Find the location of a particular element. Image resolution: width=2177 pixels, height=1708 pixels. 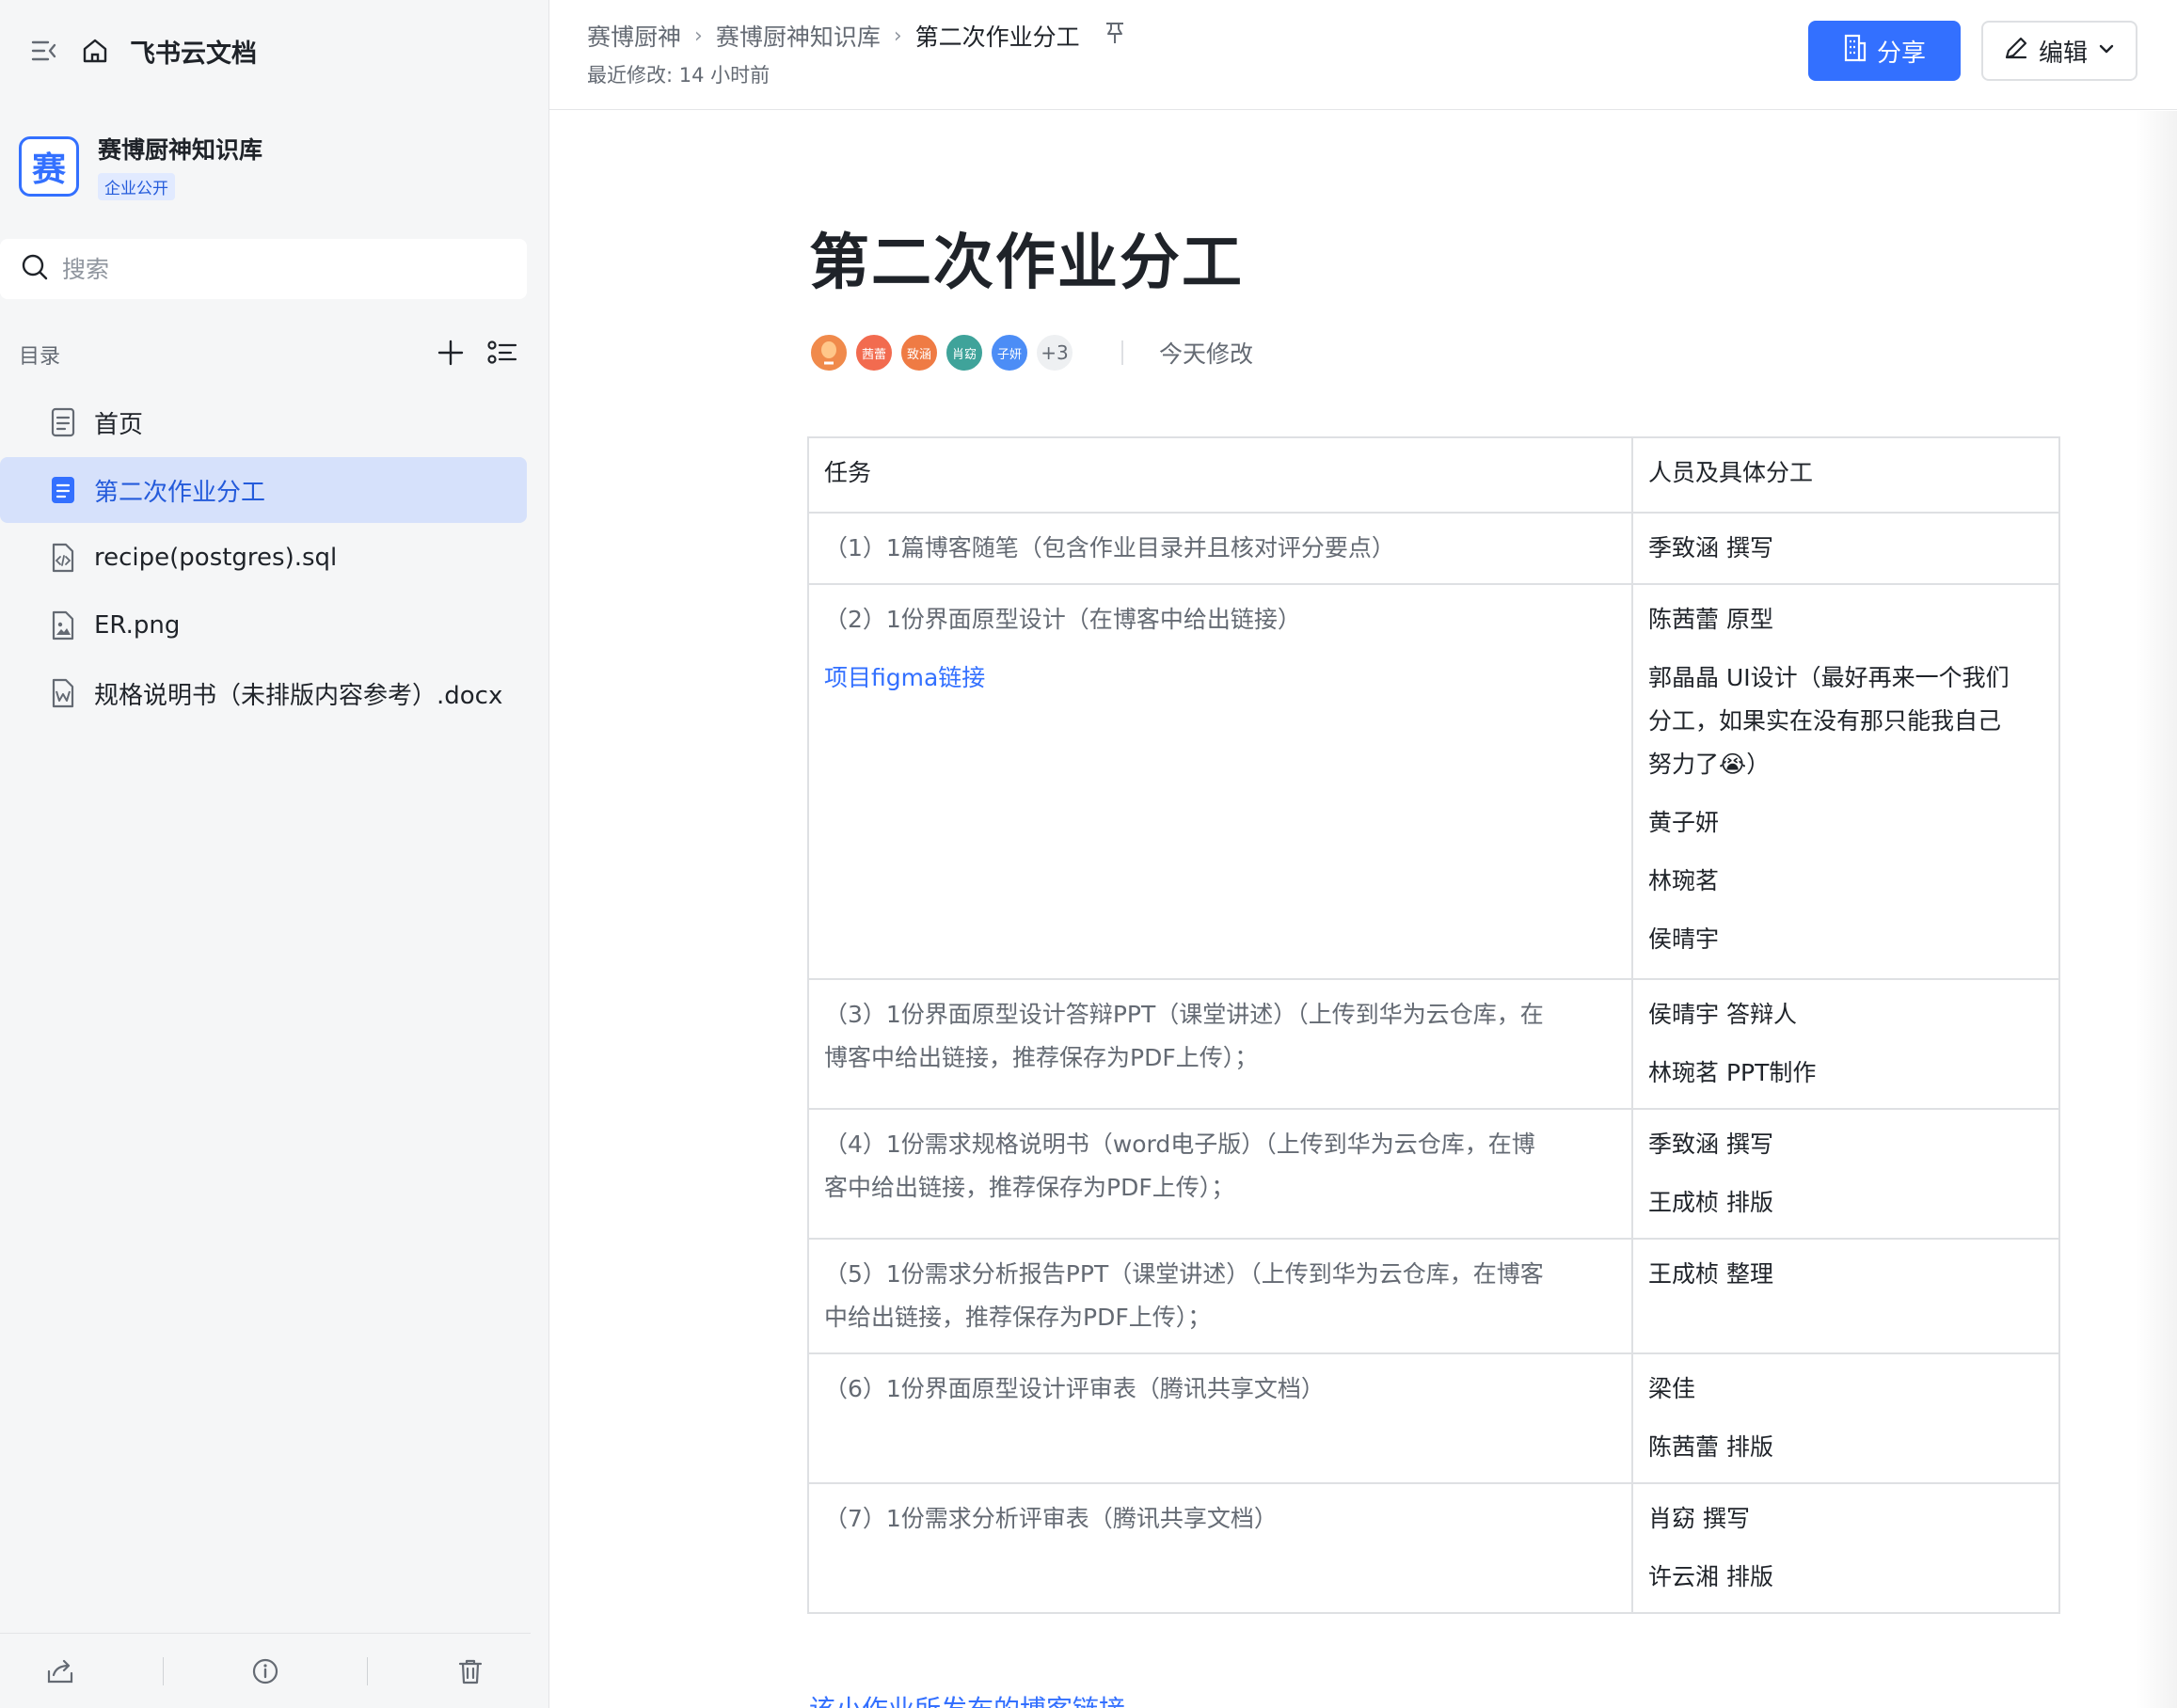

task-text: （7）1份需求分析评审表（腾讯共享文档） is located at coordinates (1051, 1518).